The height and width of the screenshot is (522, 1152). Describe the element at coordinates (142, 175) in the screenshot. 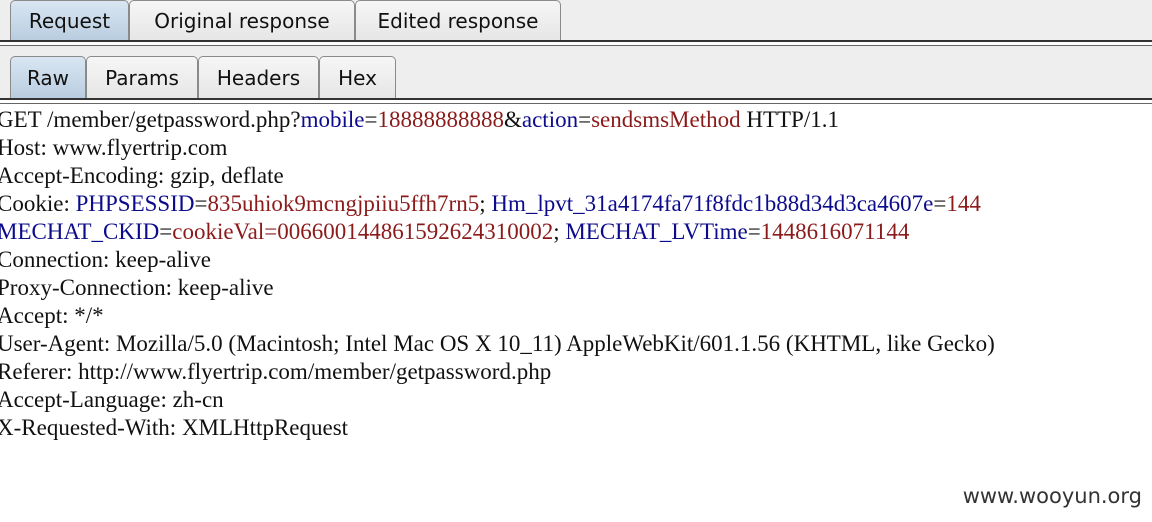

I see `header-accept-encoding: Accept-Encoding: gzip, deflate` at that location.